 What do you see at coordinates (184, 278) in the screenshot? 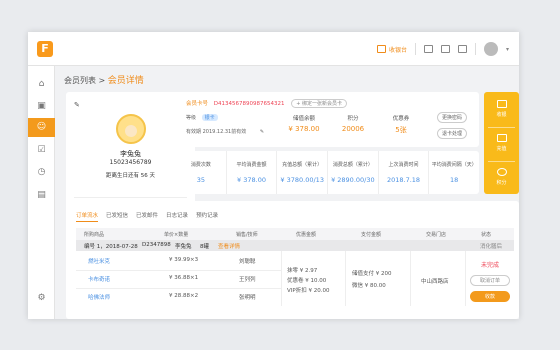
I see `price-qty: ¥ 36.88×1` at bounding box center [184, 278].